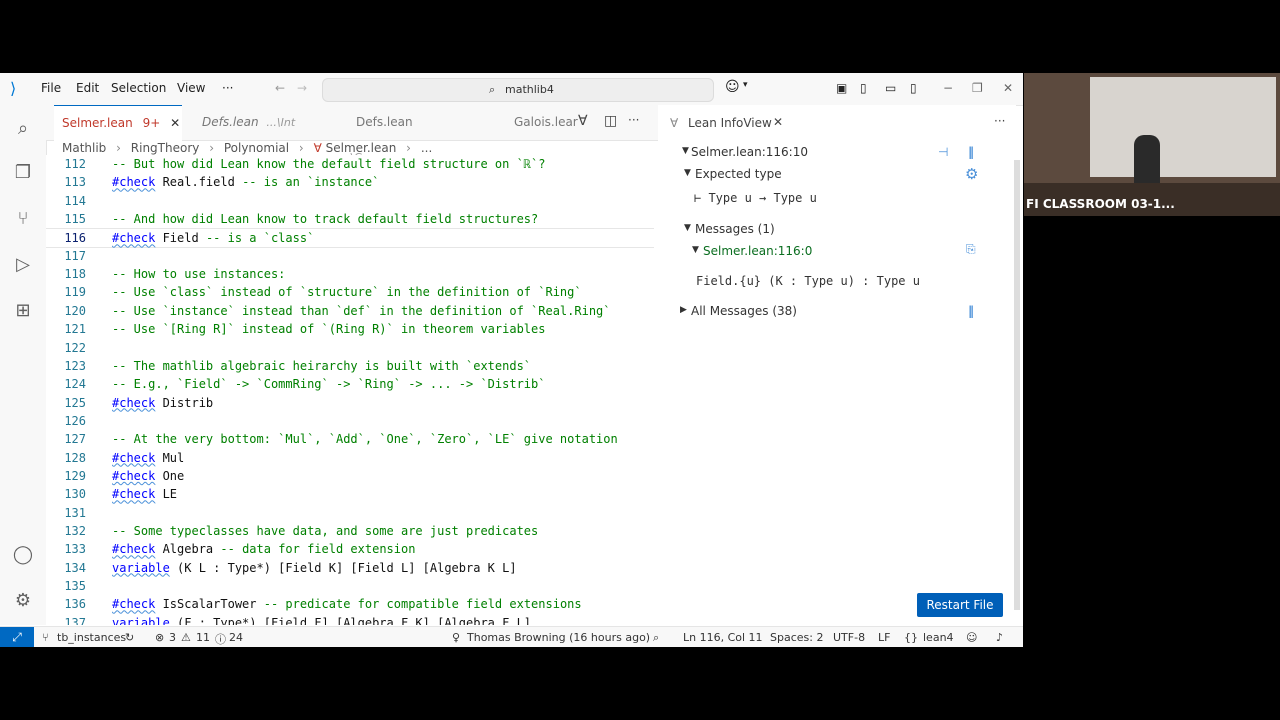 This screenshot has width=1280, height=720. Describe the element at coordinates (730, 123) in the screenshot. I see `infoview-tab-label: Lean InfoView` at that location.